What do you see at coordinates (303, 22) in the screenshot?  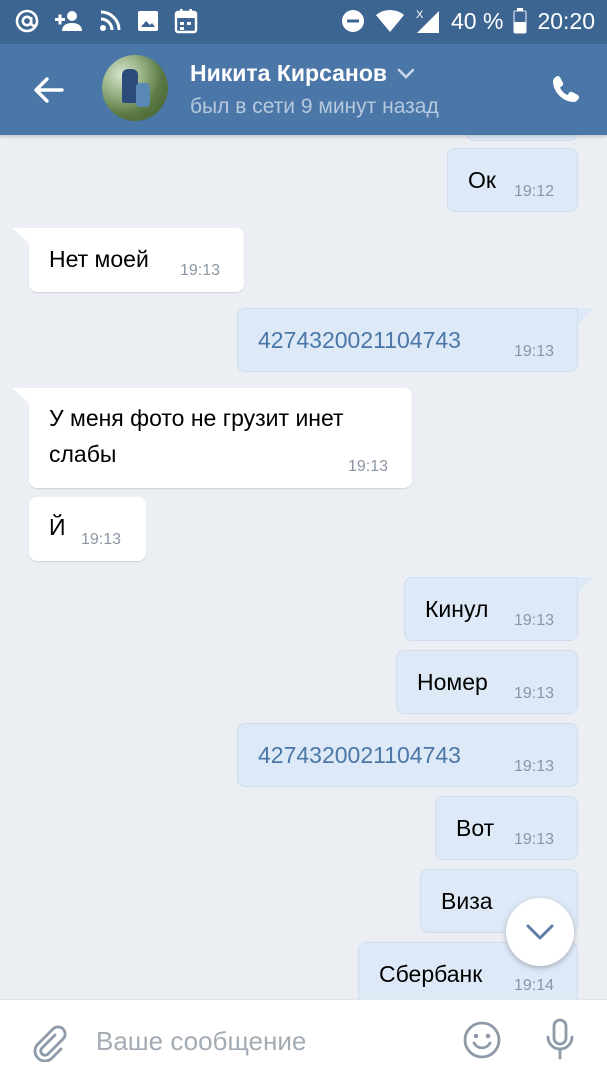 I see `status-bar: X 40 % 20:20` at bounding box center [303, 22].